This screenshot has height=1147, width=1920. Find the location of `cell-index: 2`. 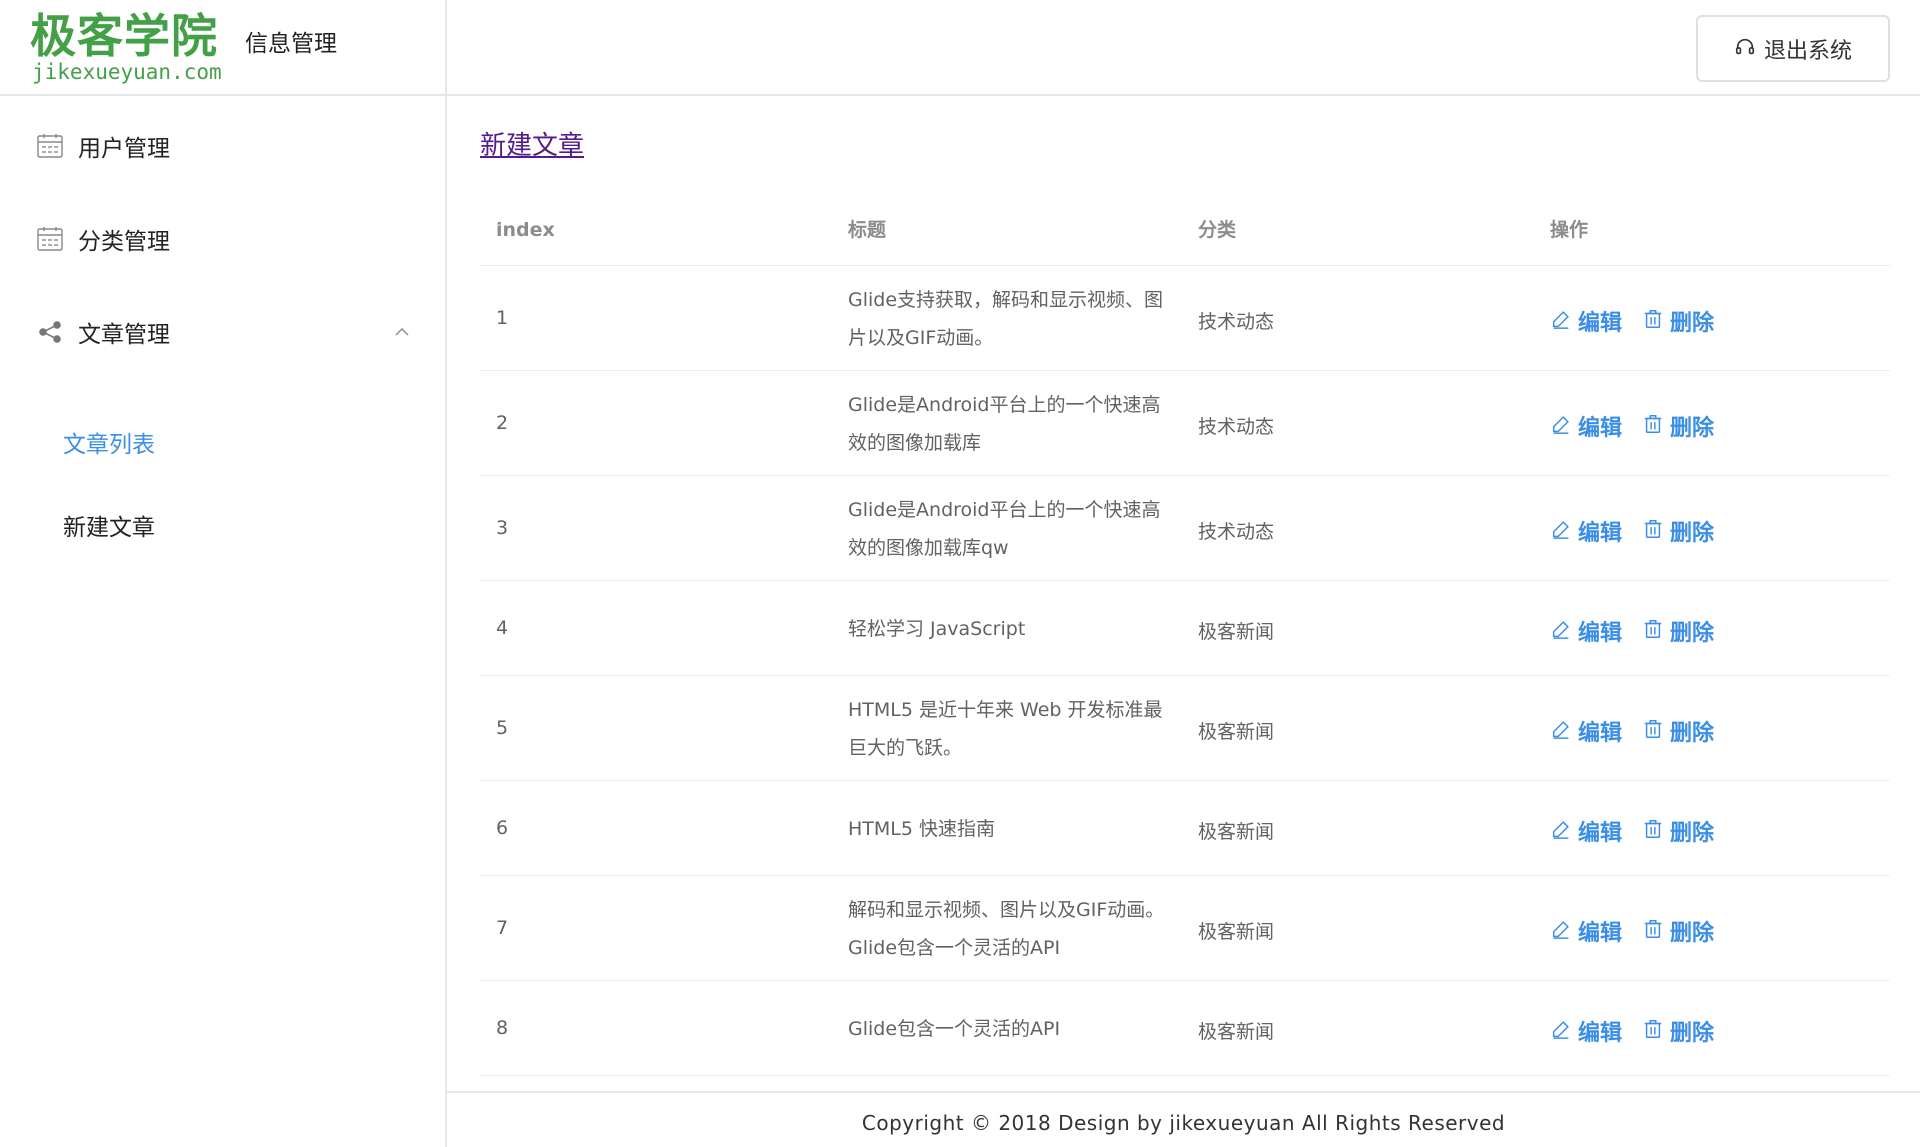

cell-index: 2 is located at coordinates (502, 422).